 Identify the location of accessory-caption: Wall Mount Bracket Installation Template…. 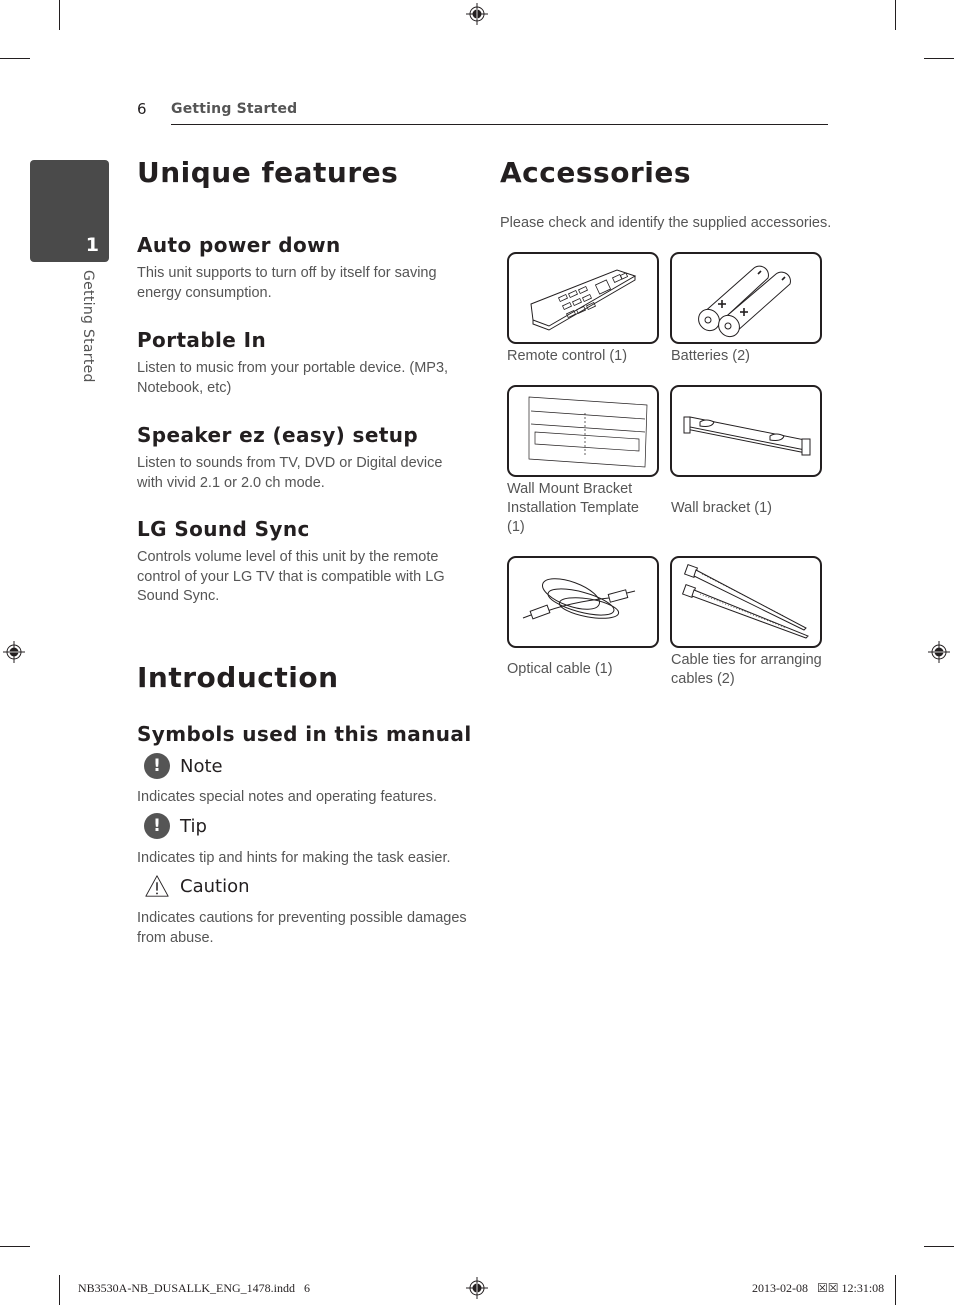
(573, 508).